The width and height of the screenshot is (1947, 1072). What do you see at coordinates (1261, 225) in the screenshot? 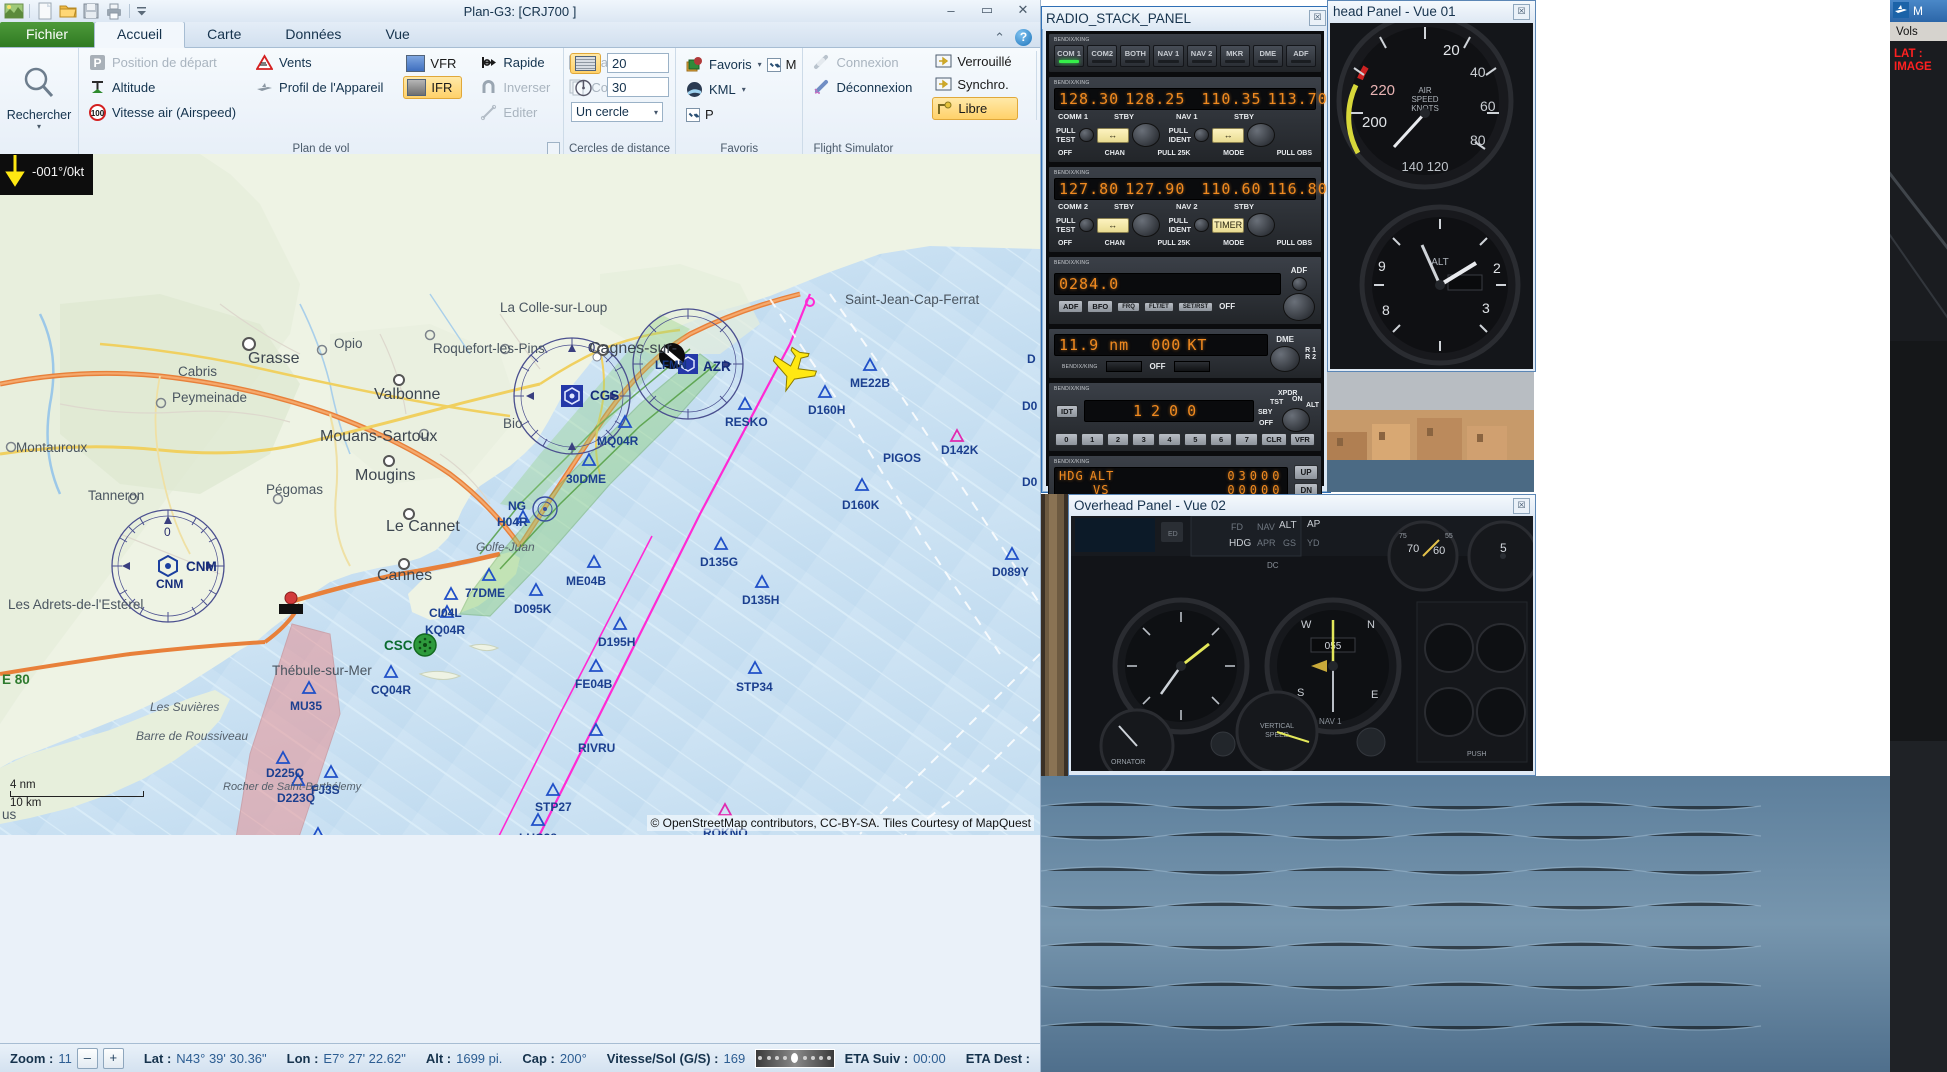
I see `nav2-freq-knob` at bounding box center [1261, 225].